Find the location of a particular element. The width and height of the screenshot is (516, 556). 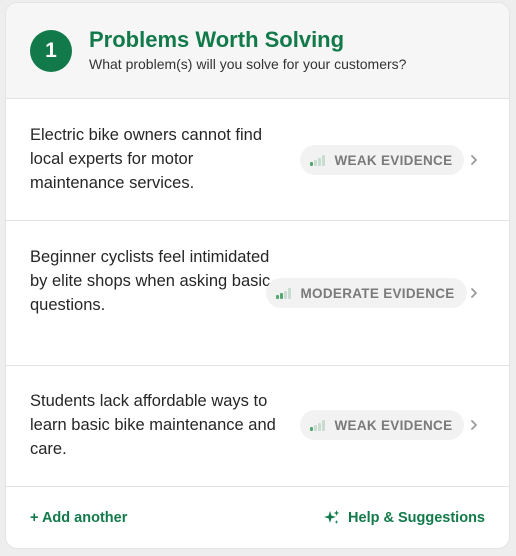

help-suggestions-label: Help & Suggestions is located at coordinates (416, 518).